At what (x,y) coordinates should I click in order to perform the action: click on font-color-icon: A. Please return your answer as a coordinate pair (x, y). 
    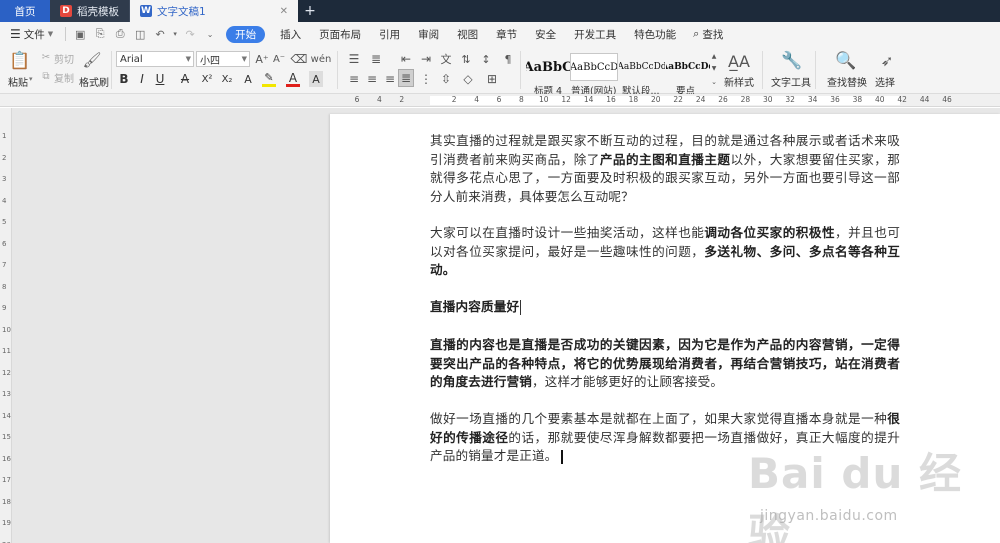
    Looking at the image, I should click on (293, 79).